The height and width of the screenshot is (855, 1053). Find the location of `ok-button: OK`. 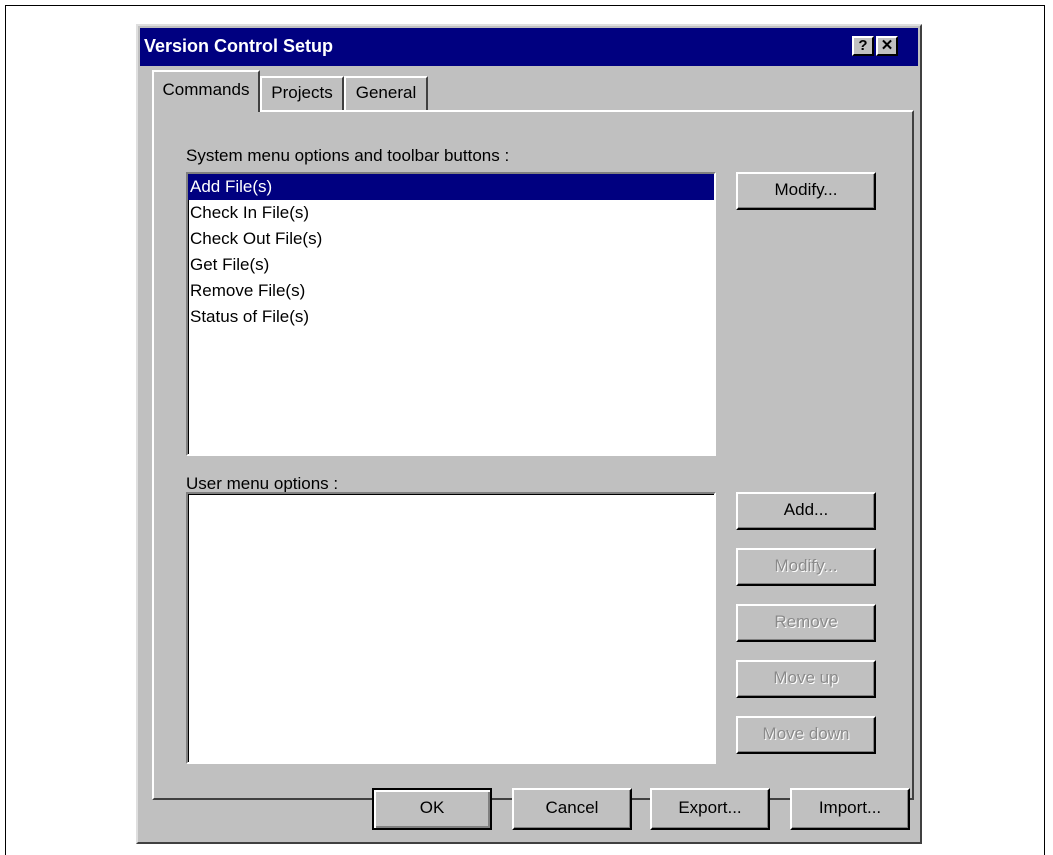

ok-button: OK is located at coordinates (432, 809).